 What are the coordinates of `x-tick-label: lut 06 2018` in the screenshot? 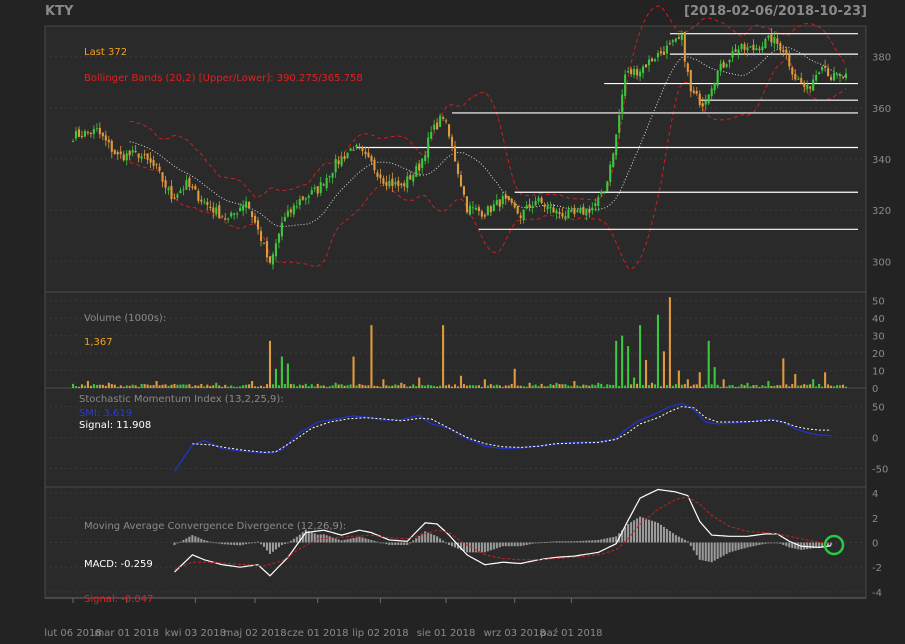 It's located at (73, 633).